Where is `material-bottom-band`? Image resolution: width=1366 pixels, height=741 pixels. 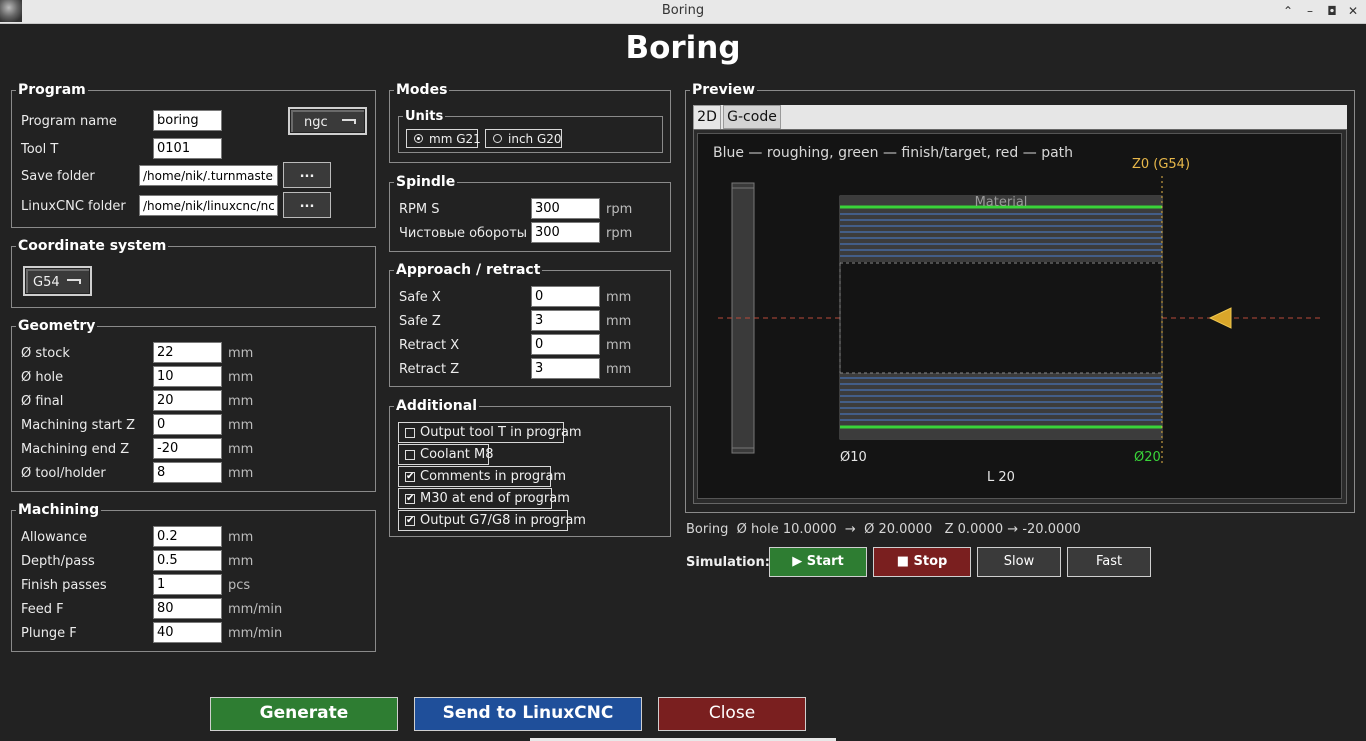 material-bottom-band is located at coordinates (1001, 406).